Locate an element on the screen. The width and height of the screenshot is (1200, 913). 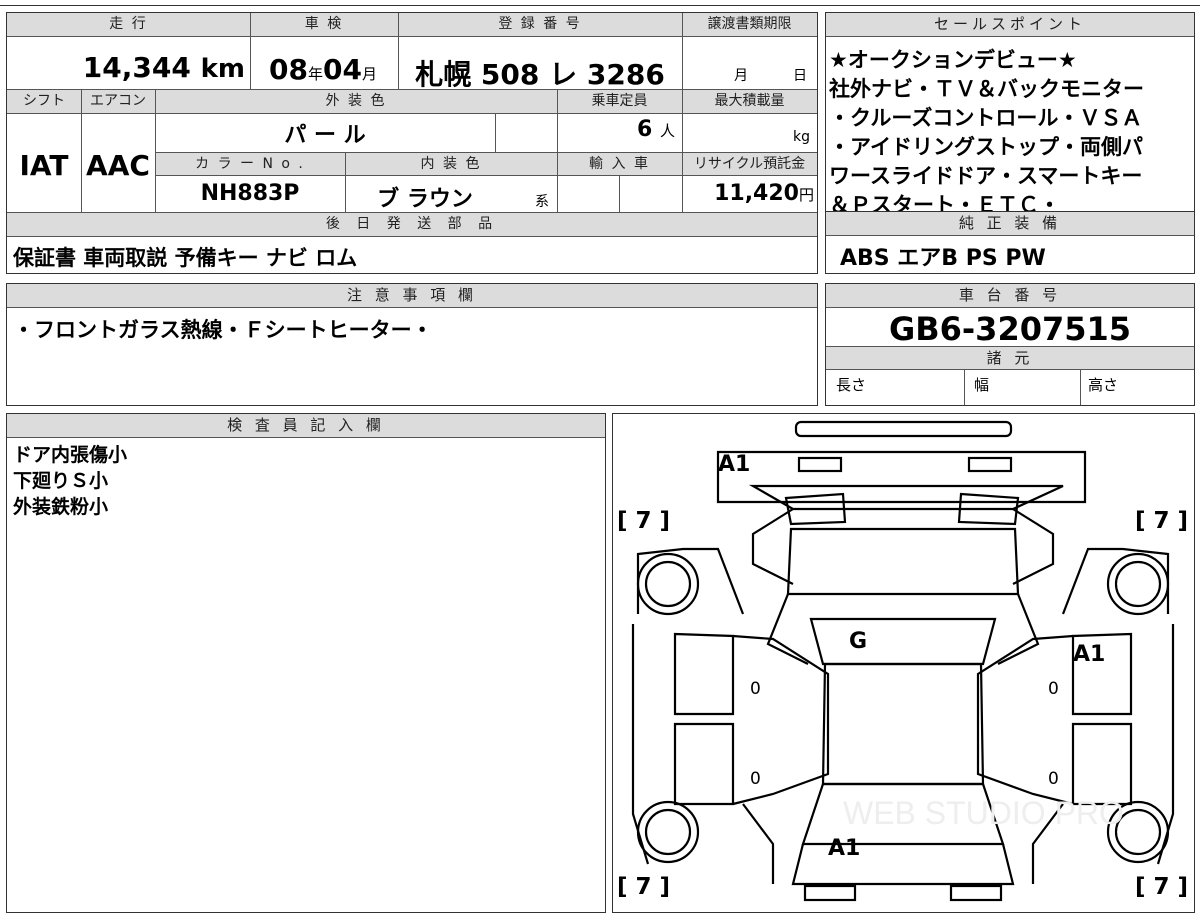
equipment-value: ABS エアB PS PW is located at coordinates (943, 258).